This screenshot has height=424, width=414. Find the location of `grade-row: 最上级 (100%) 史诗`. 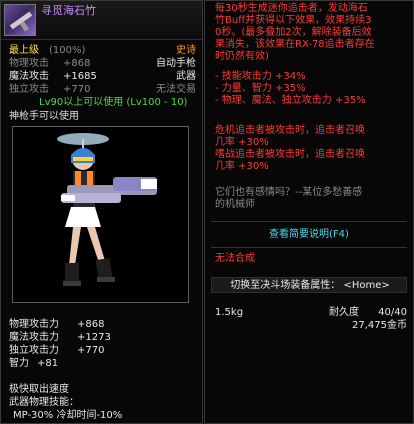

grade-row: 最上级 (100%) 史诗 is located at coordinates (101, 51).